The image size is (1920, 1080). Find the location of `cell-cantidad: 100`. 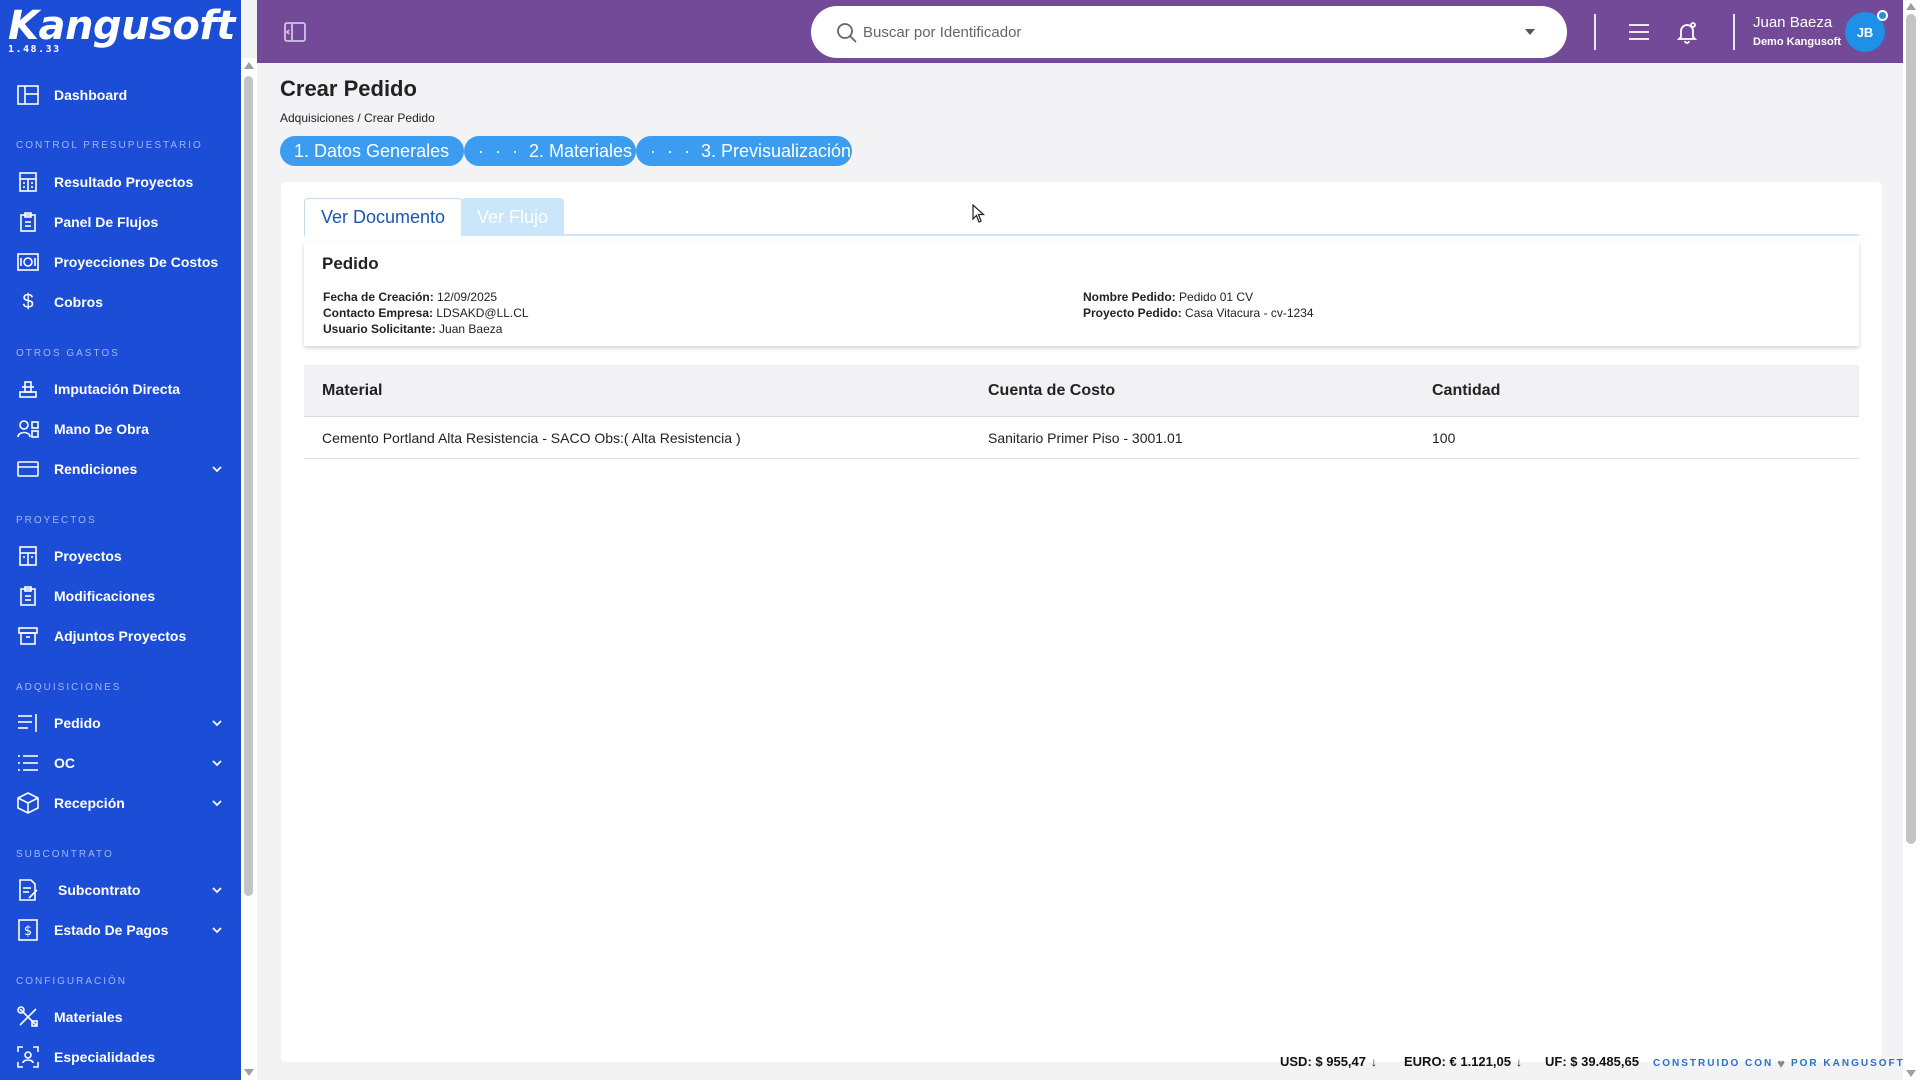

cell-cantidad: 100 is located at coordinates (1444, 438).